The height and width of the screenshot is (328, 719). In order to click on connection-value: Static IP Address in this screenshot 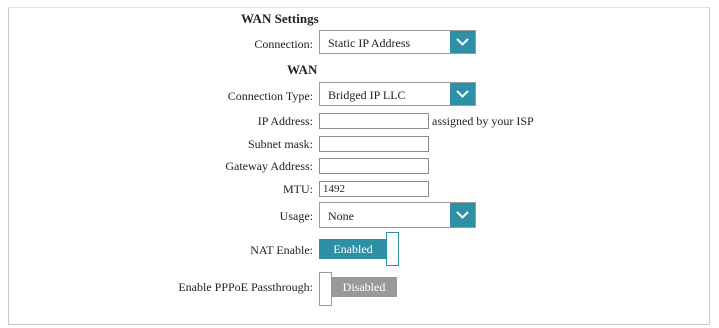, I will do `click(369, 43)`.